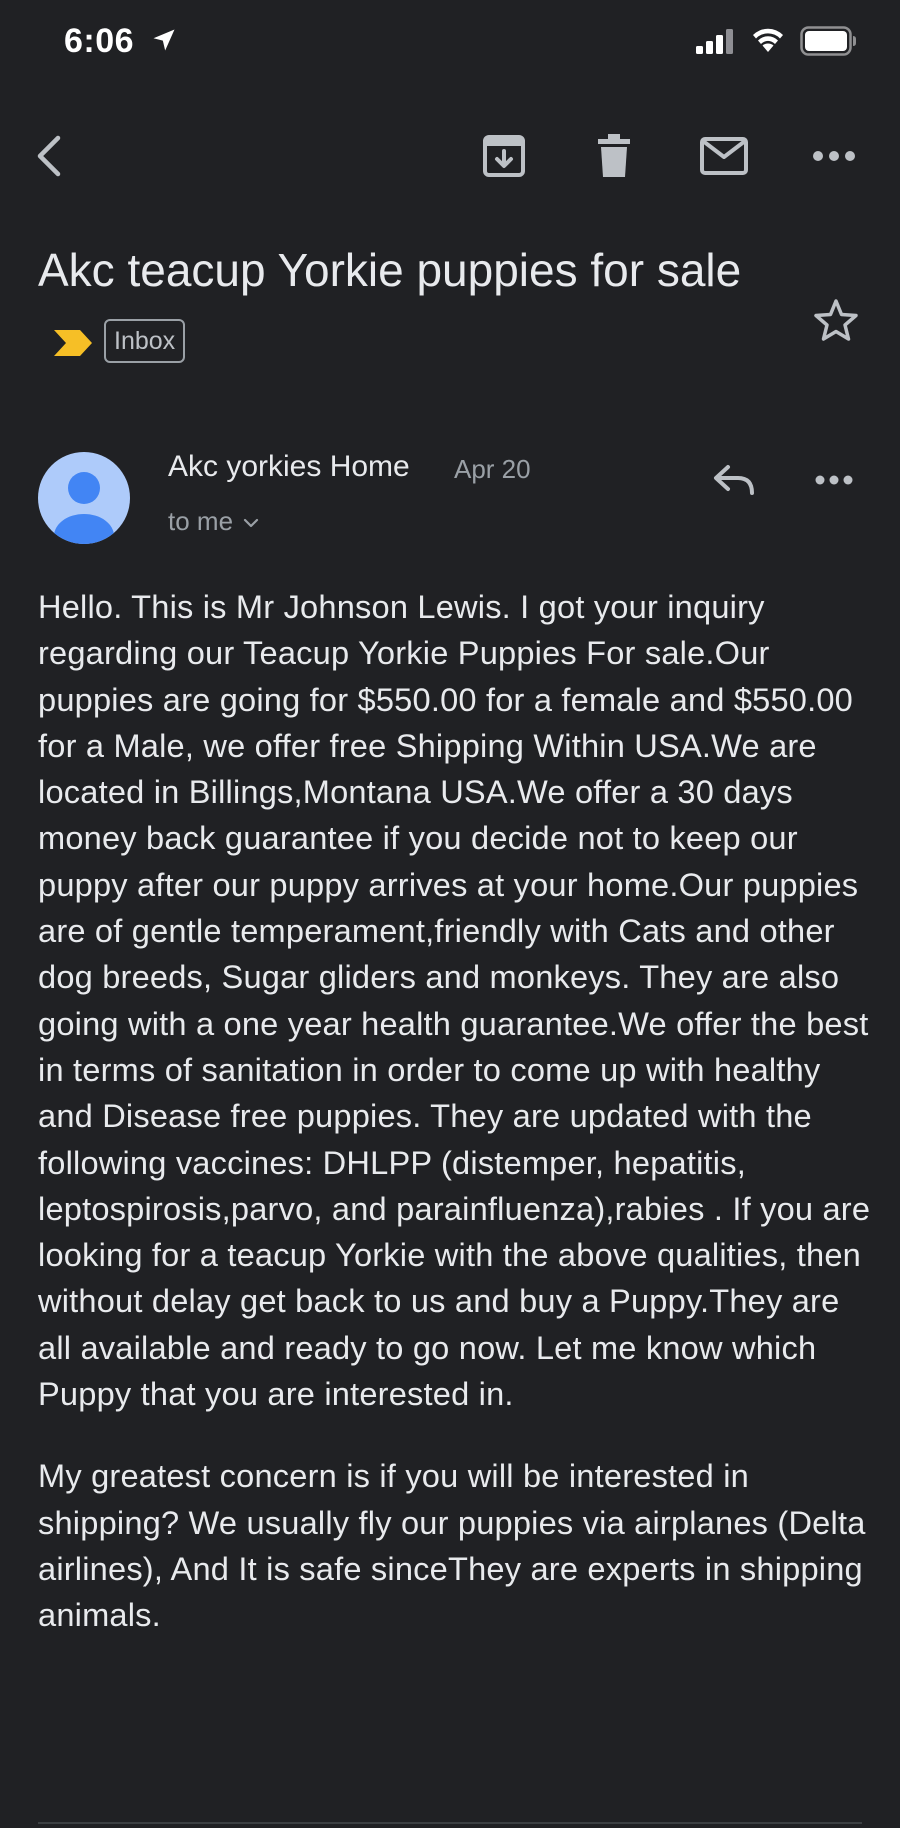 The width and height of the screenshot is (900, 1828). Describe the element at coordinates (73, 342) in the screenshot. I see `importance-marker-icon` at that location.